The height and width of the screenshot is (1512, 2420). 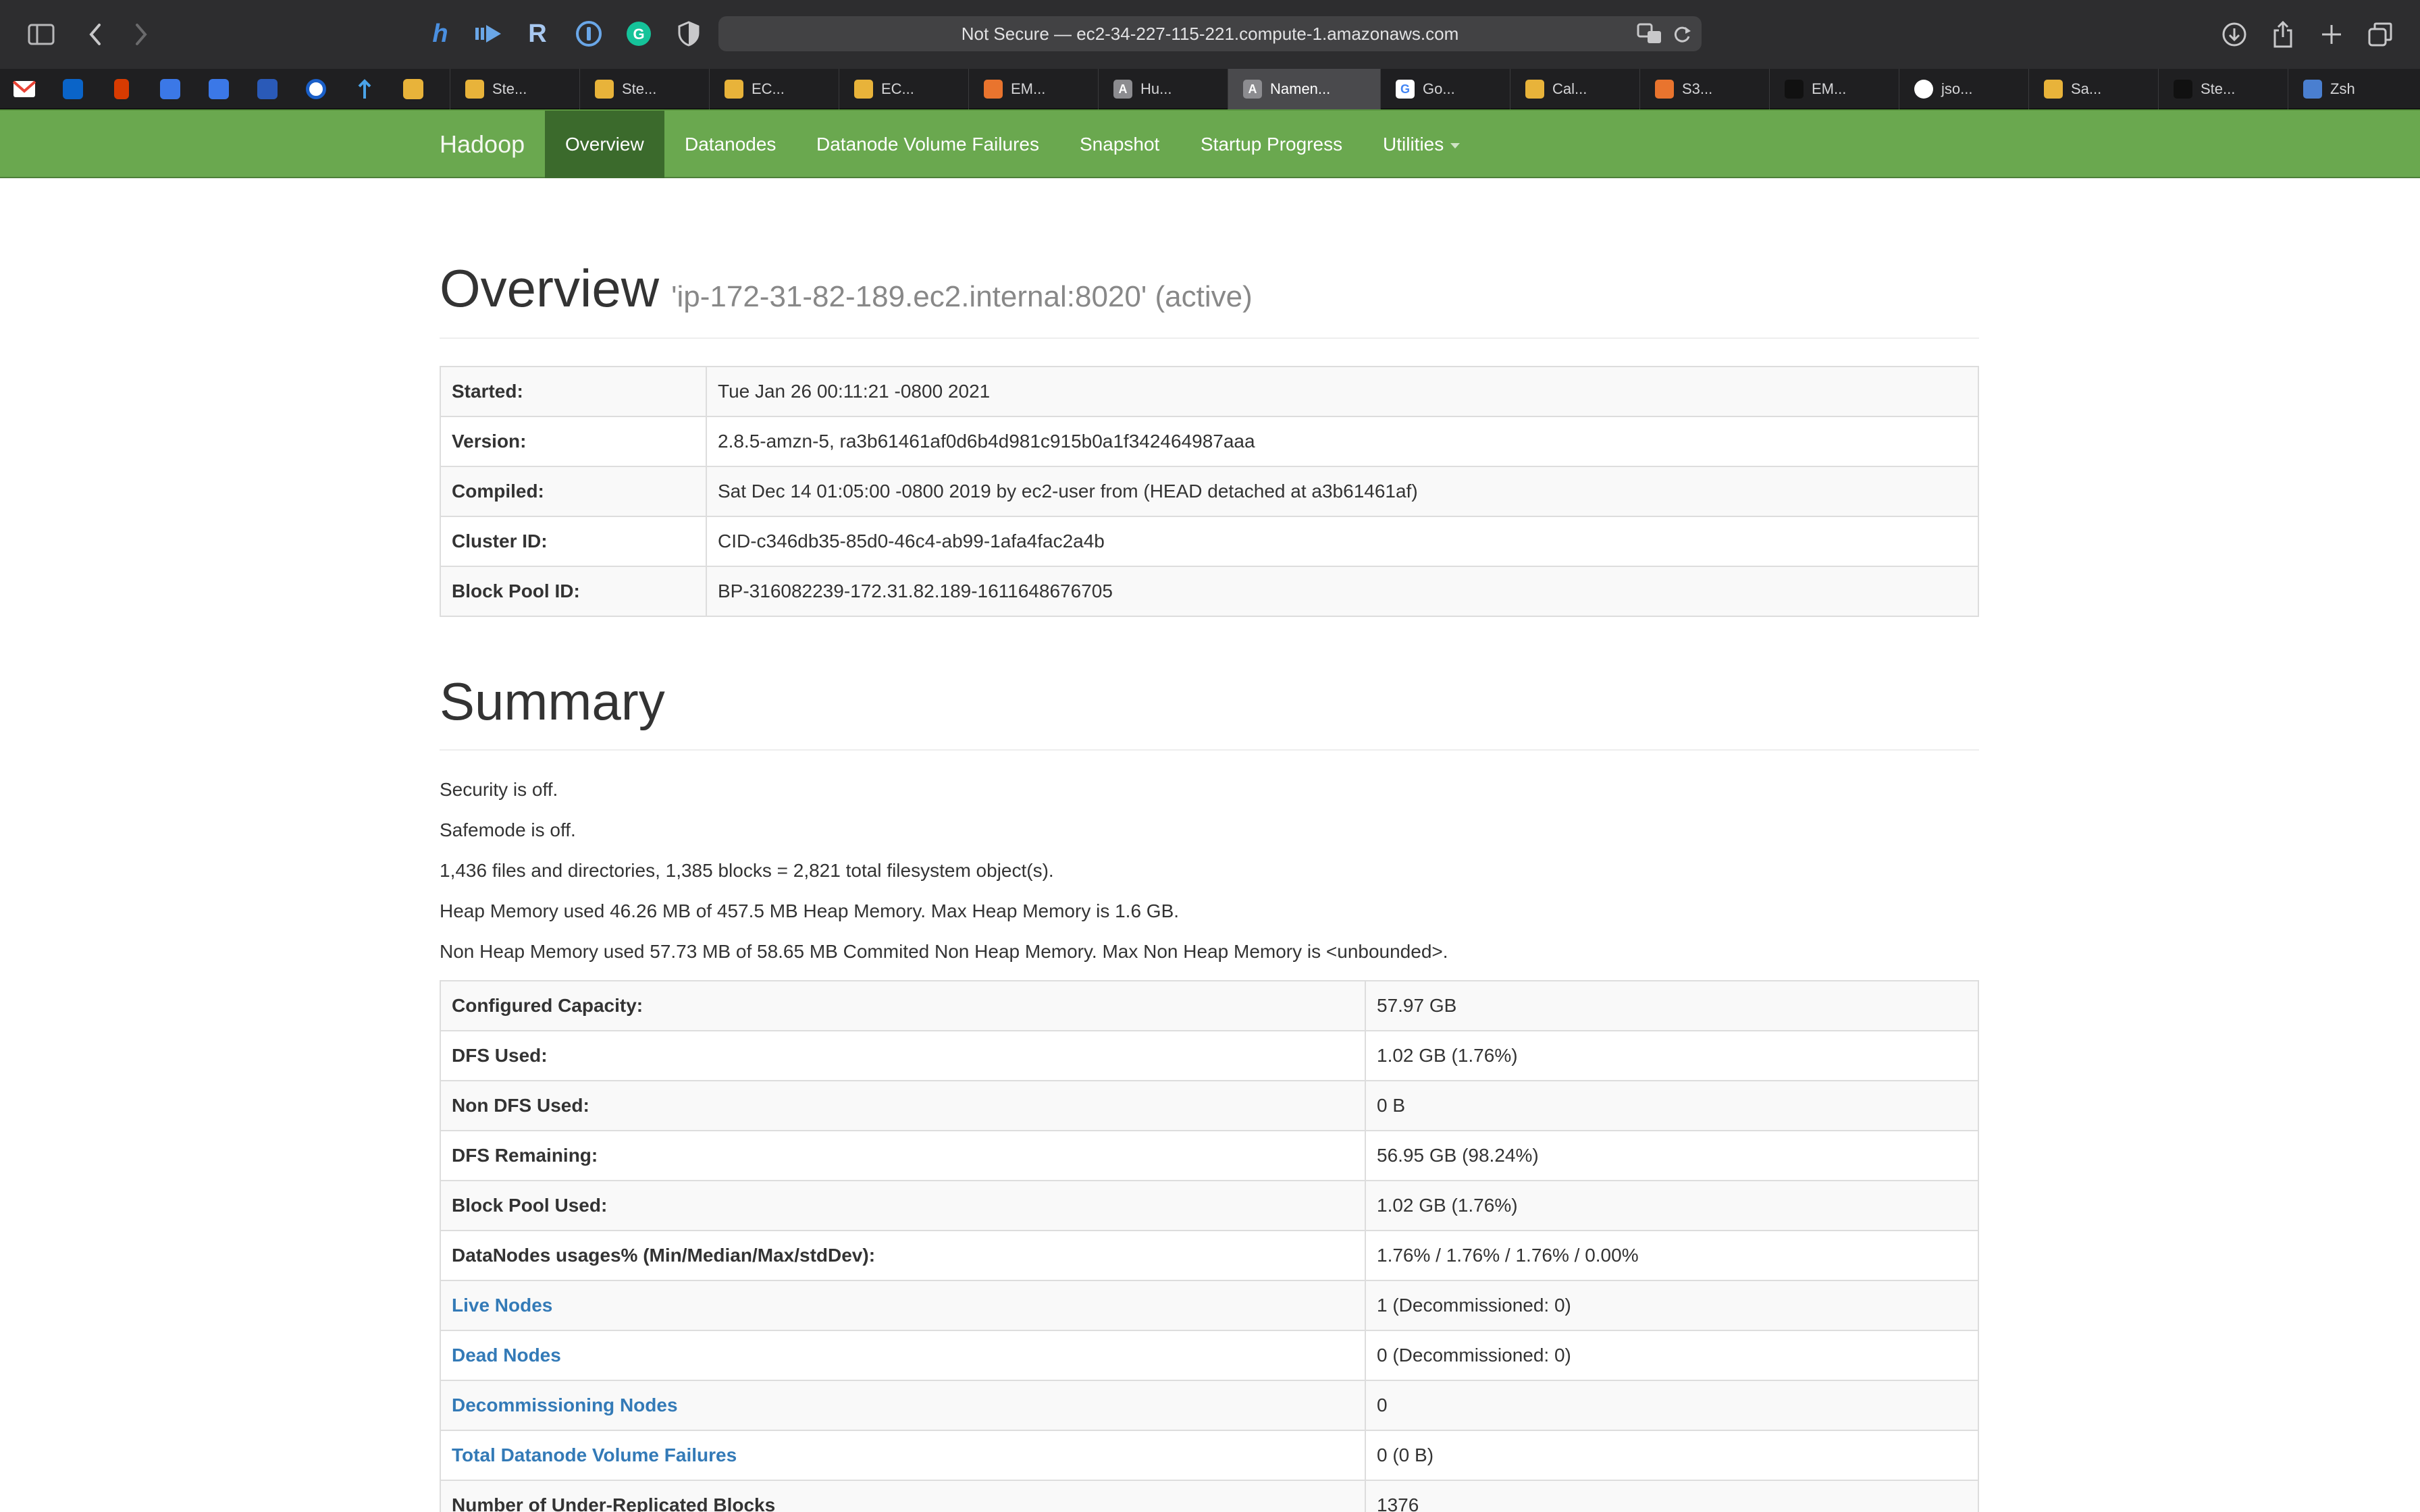 I want to click on tab-15: Zsh, so click(x=2354, y=89).